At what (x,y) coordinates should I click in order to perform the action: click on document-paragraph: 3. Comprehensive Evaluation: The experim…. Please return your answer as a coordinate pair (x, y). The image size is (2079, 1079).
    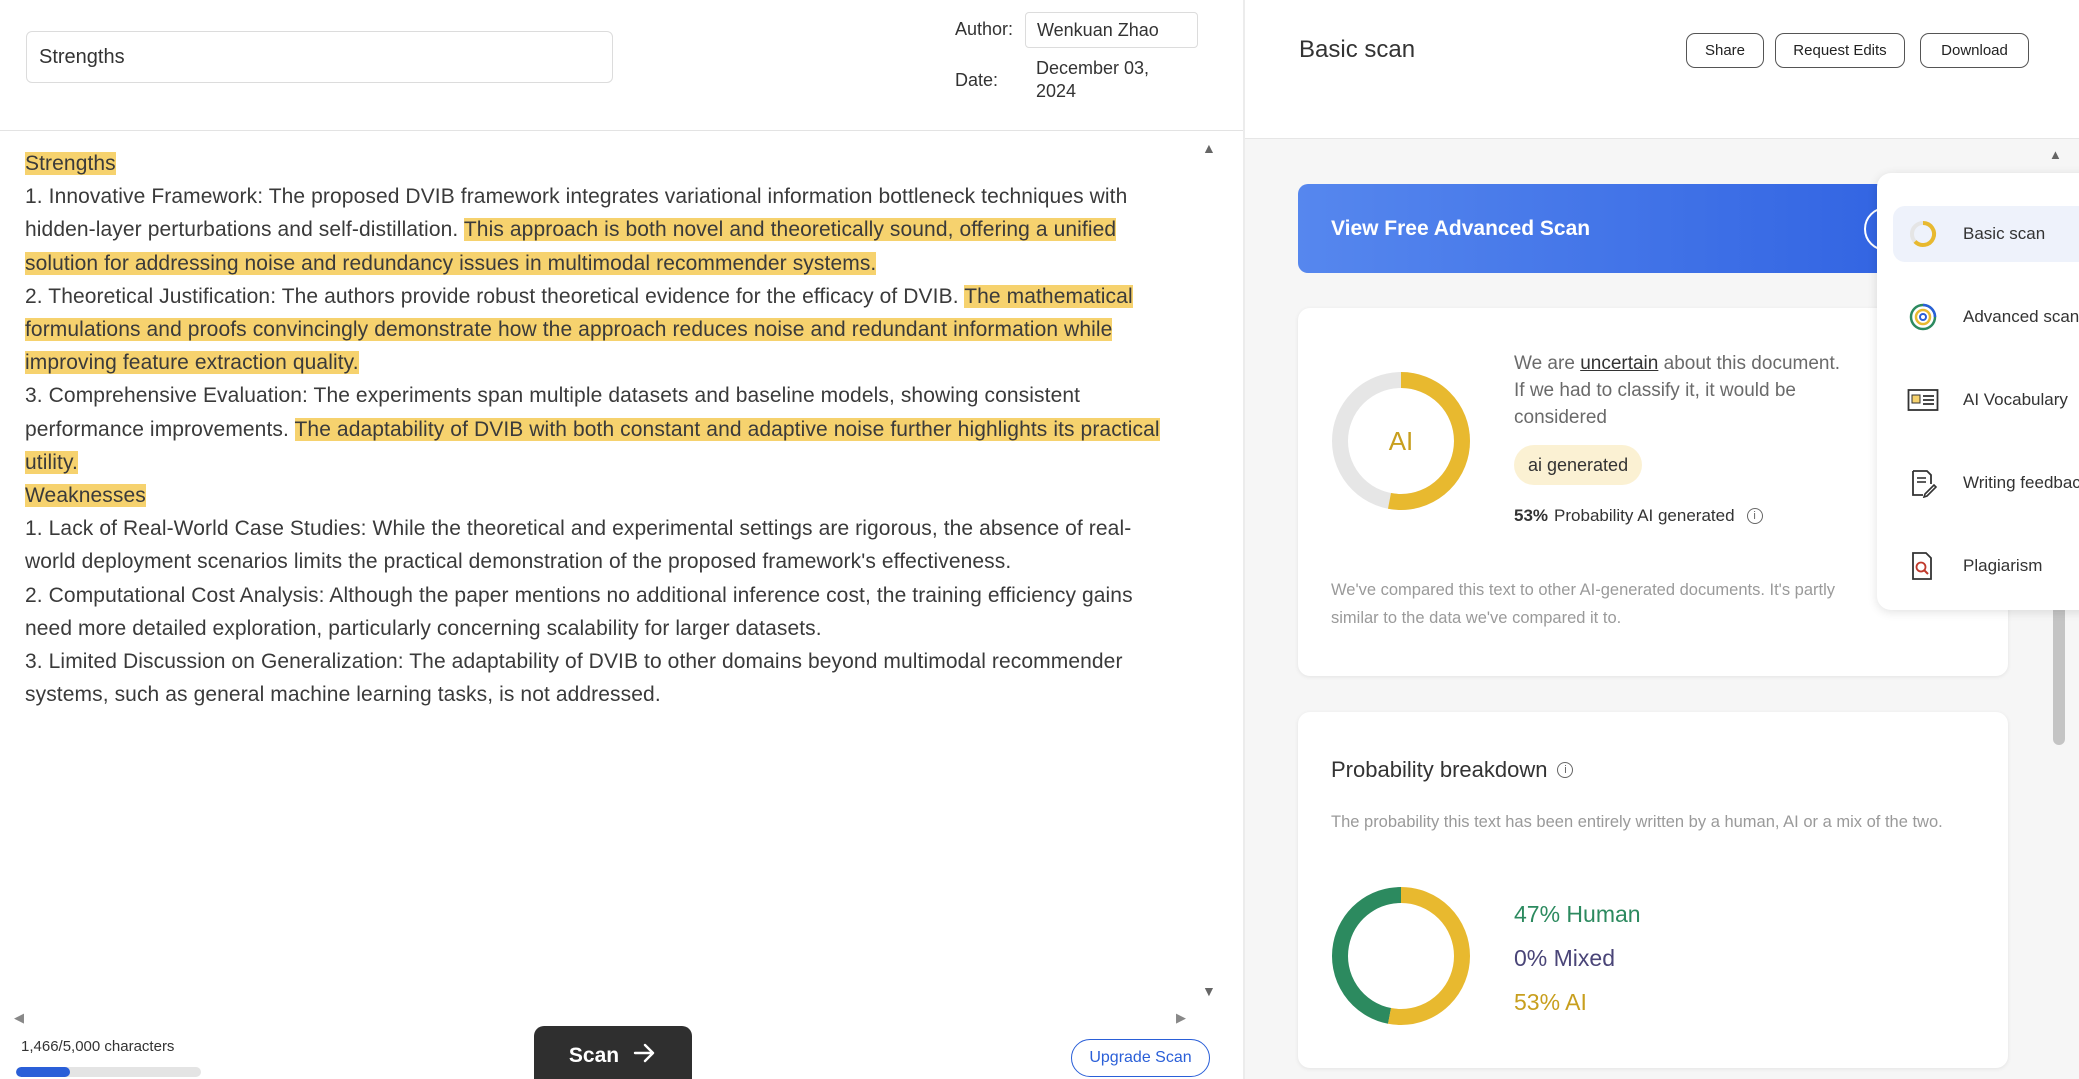
    Looking at the image, I should click on (600, 429).